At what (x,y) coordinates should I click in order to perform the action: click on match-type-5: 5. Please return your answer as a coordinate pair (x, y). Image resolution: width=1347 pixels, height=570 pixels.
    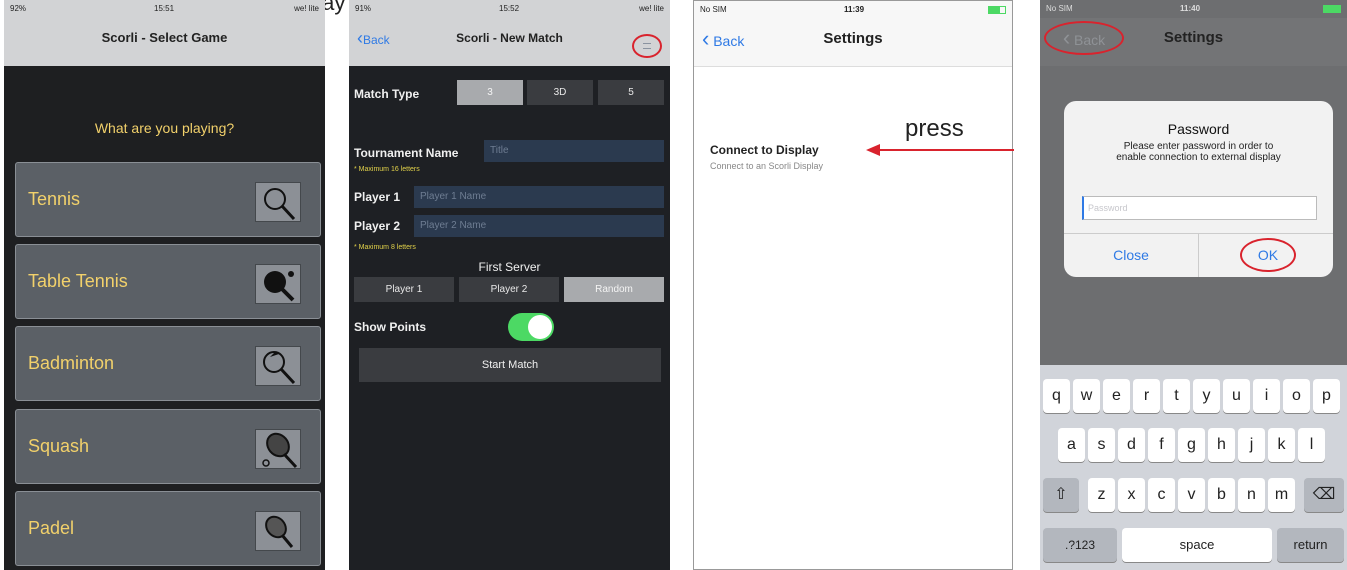
    Looking at the image, I should click on (631, 92).